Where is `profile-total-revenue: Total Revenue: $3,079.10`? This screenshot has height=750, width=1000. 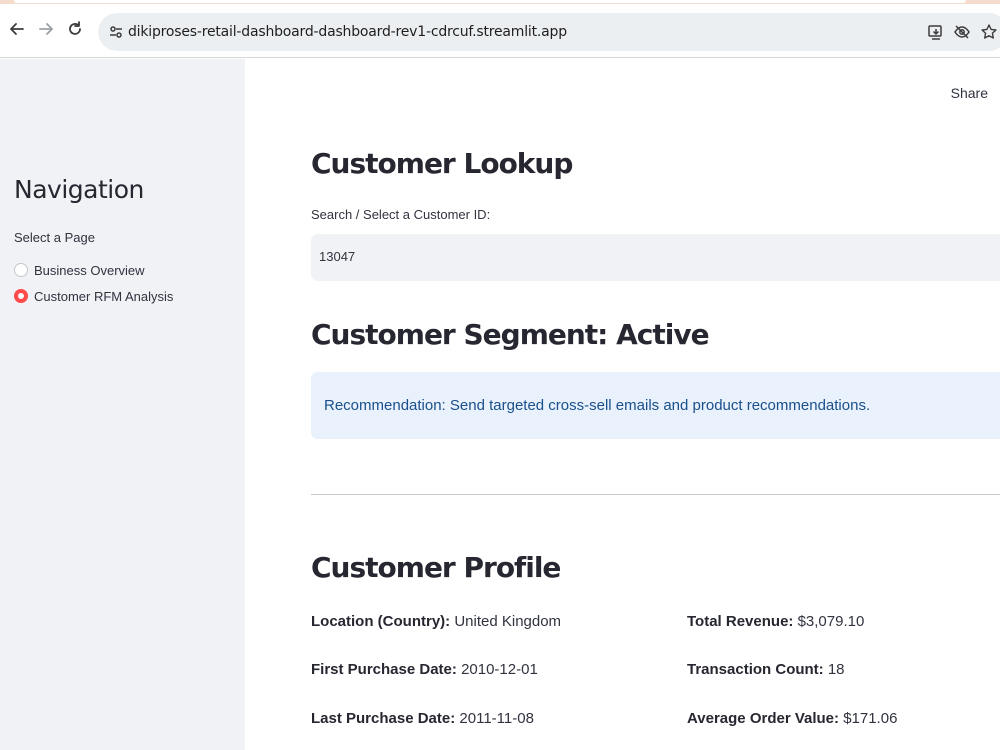 profile-total-revenue: Total Revenue: $3,079.10 is located at coordinates (775, 621).